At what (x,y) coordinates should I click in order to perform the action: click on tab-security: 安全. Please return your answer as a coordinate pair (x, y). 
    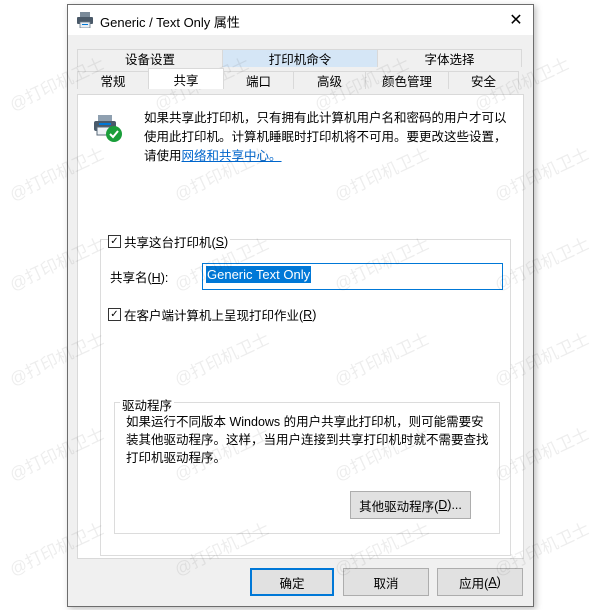
    Looking at the image, I should click on (483, 80).